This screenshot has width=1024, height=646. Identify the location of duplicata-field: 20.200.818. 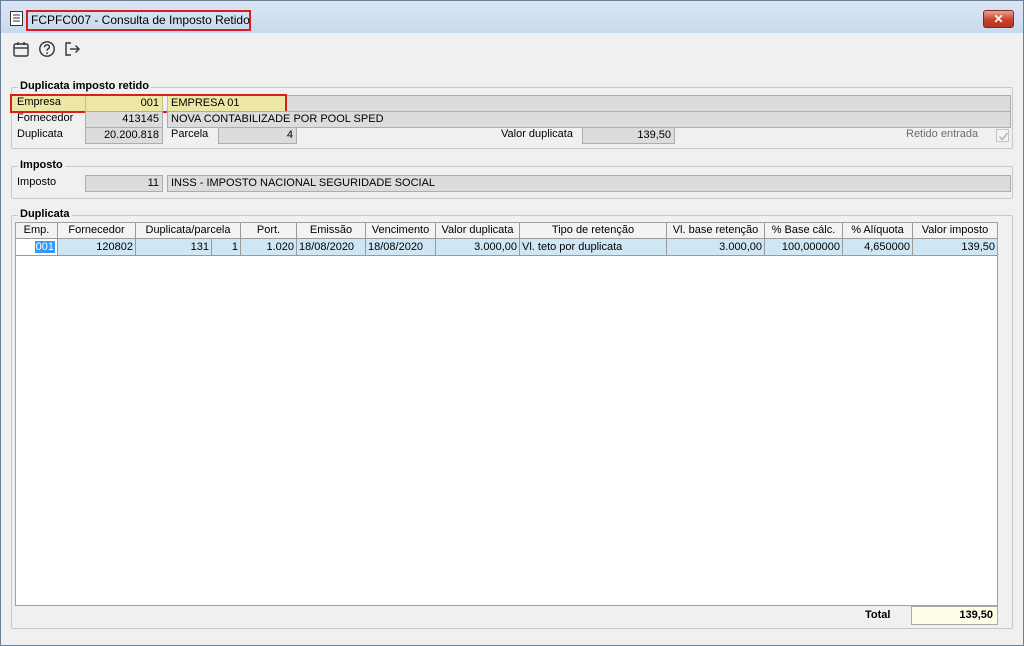
(124, 135).